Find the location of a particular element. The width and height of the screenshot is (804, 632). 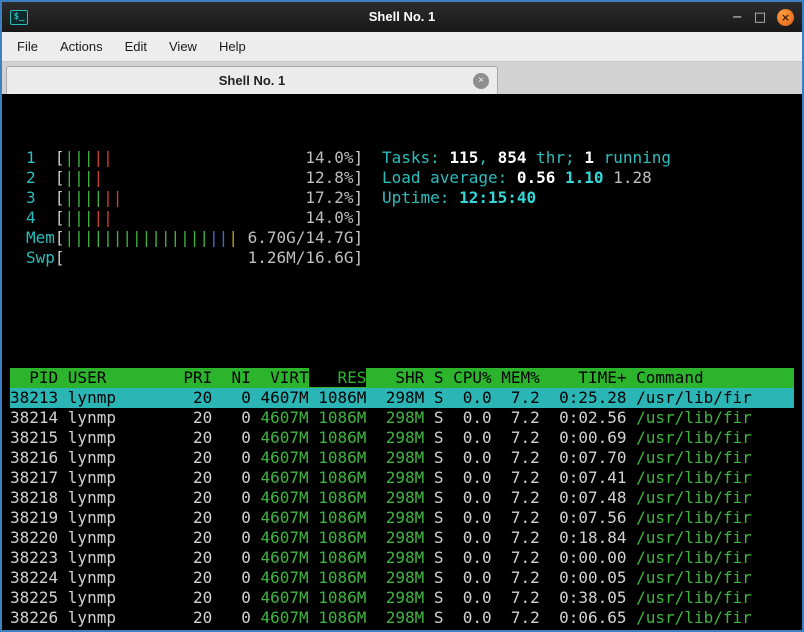

meter-swp: Swp[1.26M/16.6G] is located at coordinates (195, 258).